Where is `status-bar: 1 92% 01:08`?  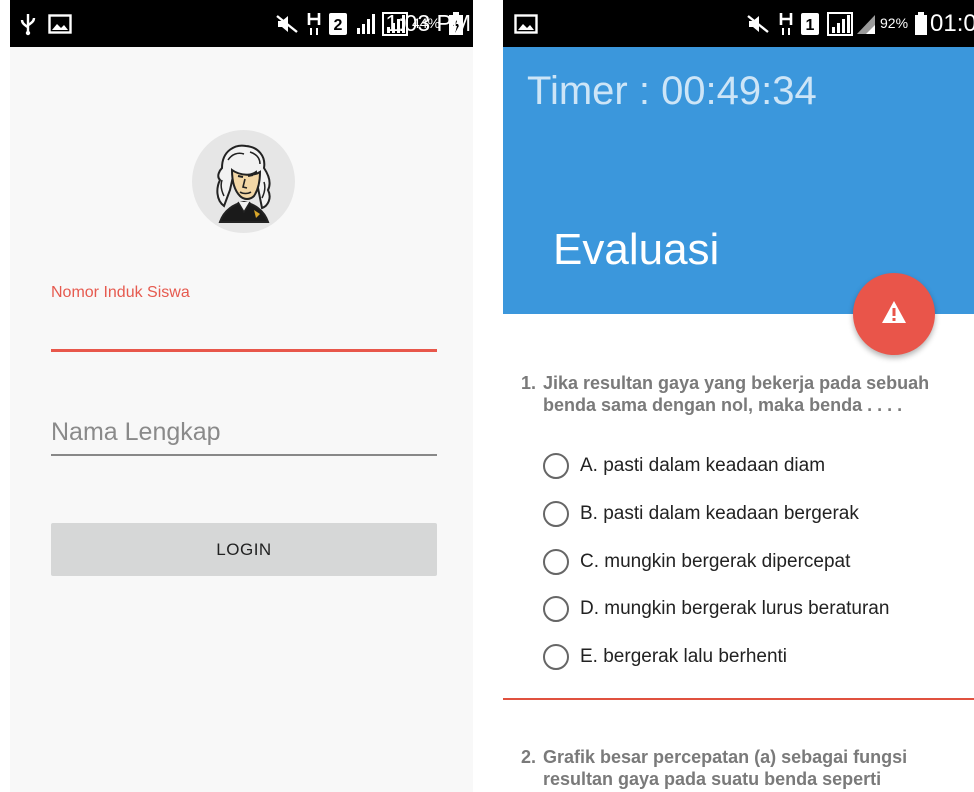 status-bar: 1 92% 01:08 is located at coordinates (738, 23).